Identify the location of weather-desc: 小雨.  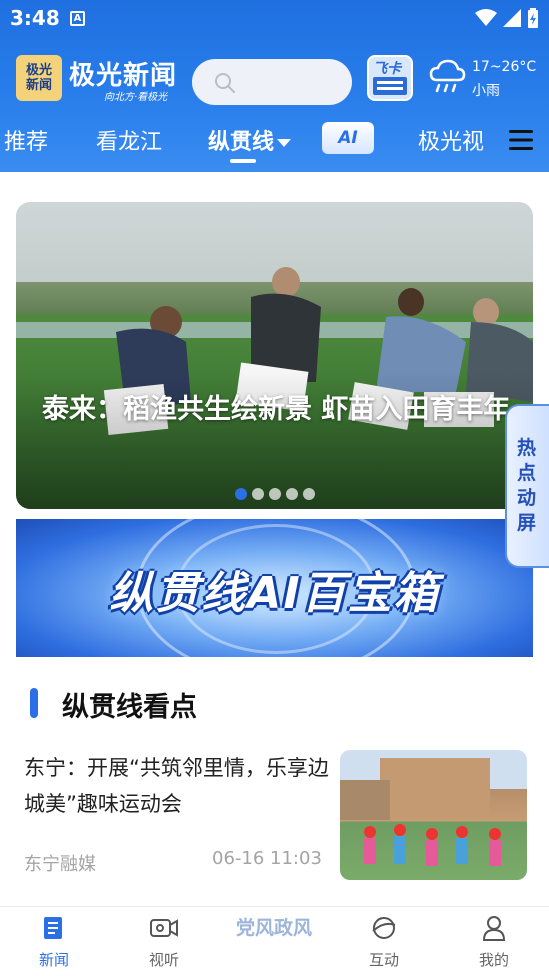
(486, 91).